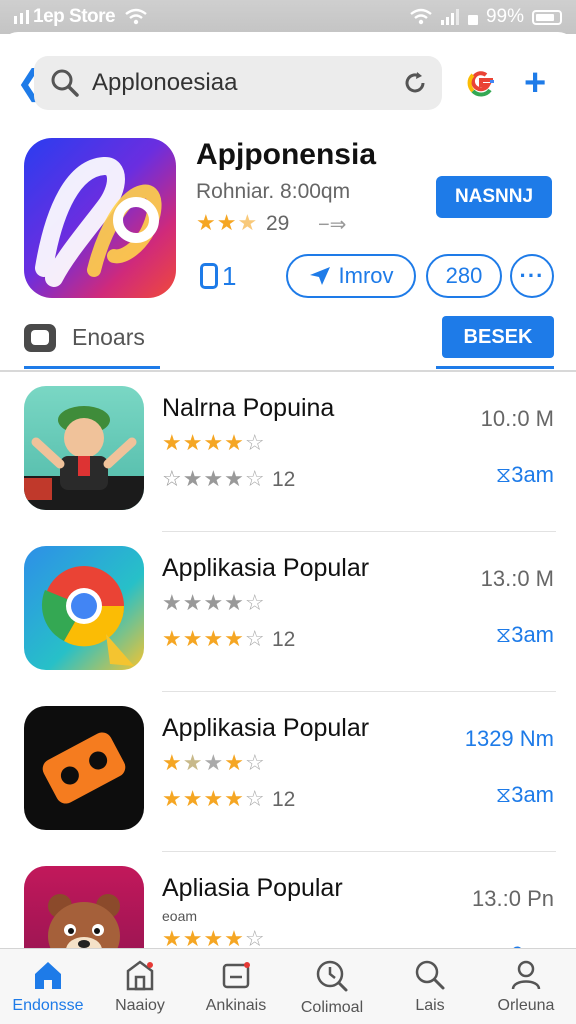 The width and height of the screenshot is (576, 1024). Describe the element at coordinates (273, 191) in the screenshot. I see `featured-app-subtitle: Rohniar. 8:00qm` at that location.